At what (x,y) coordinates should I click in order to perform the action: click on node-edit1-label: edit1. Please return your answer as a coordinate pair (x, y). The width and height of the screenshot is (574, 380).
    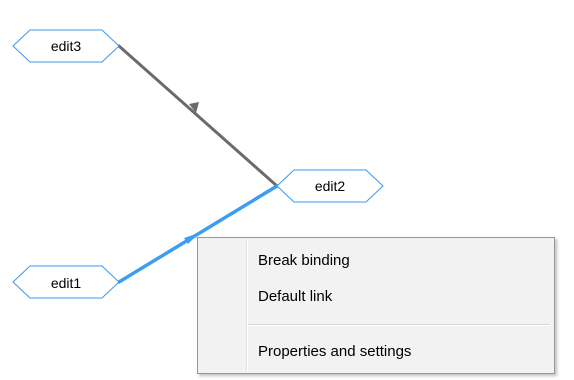
    Looking at the image, I should click on (66, 283).